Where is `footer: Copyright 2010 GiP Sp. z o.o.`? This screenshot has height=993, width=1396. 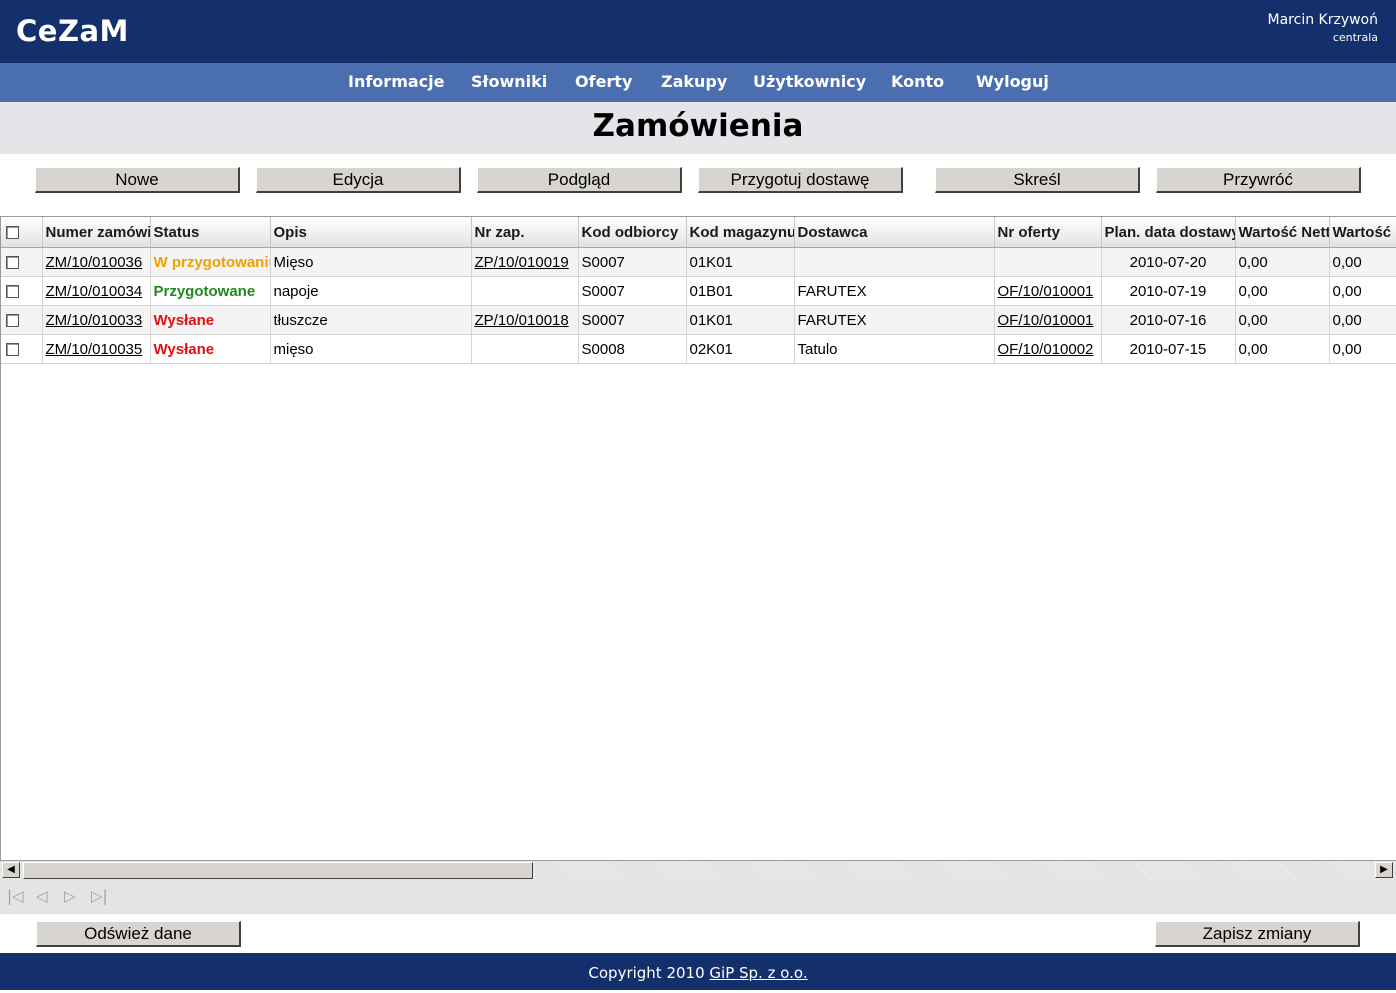 footer: Copyright 2010 GiP Sp. z o.o. is located at coordinates (698, 971).